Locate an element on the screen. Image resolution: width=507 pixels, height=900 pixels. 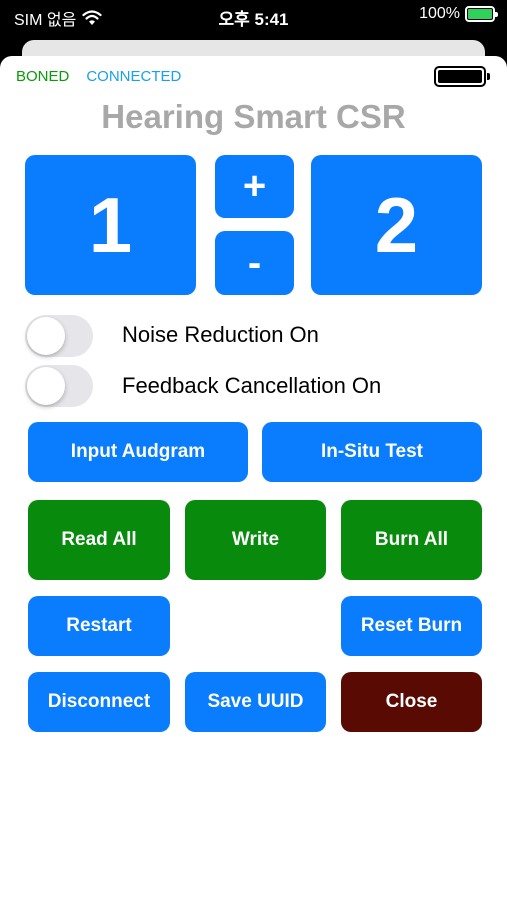
close-button: Close is located at coordinates (411, 702).